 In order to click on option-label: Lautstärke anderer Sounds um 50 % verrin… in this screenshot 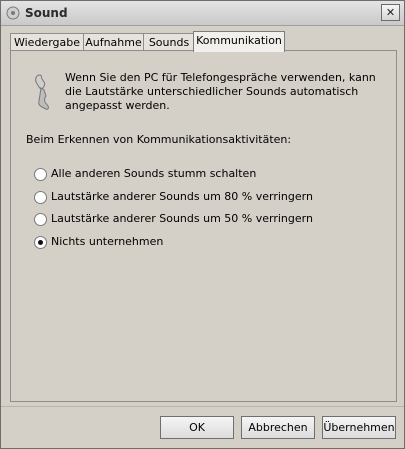, I will do `click(182, 218)`.